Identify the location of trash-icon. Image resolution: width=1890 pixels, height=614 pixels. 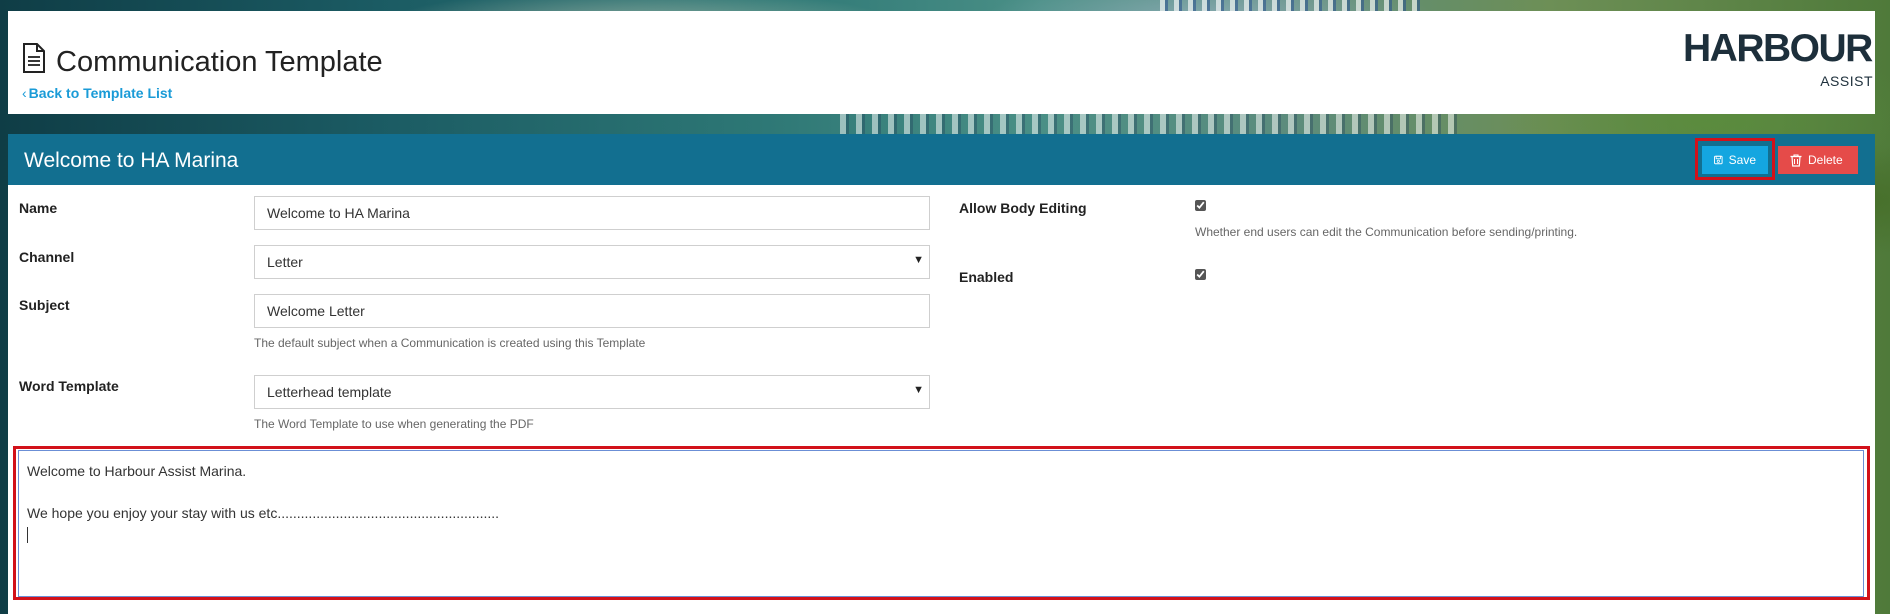
(1796, 160).